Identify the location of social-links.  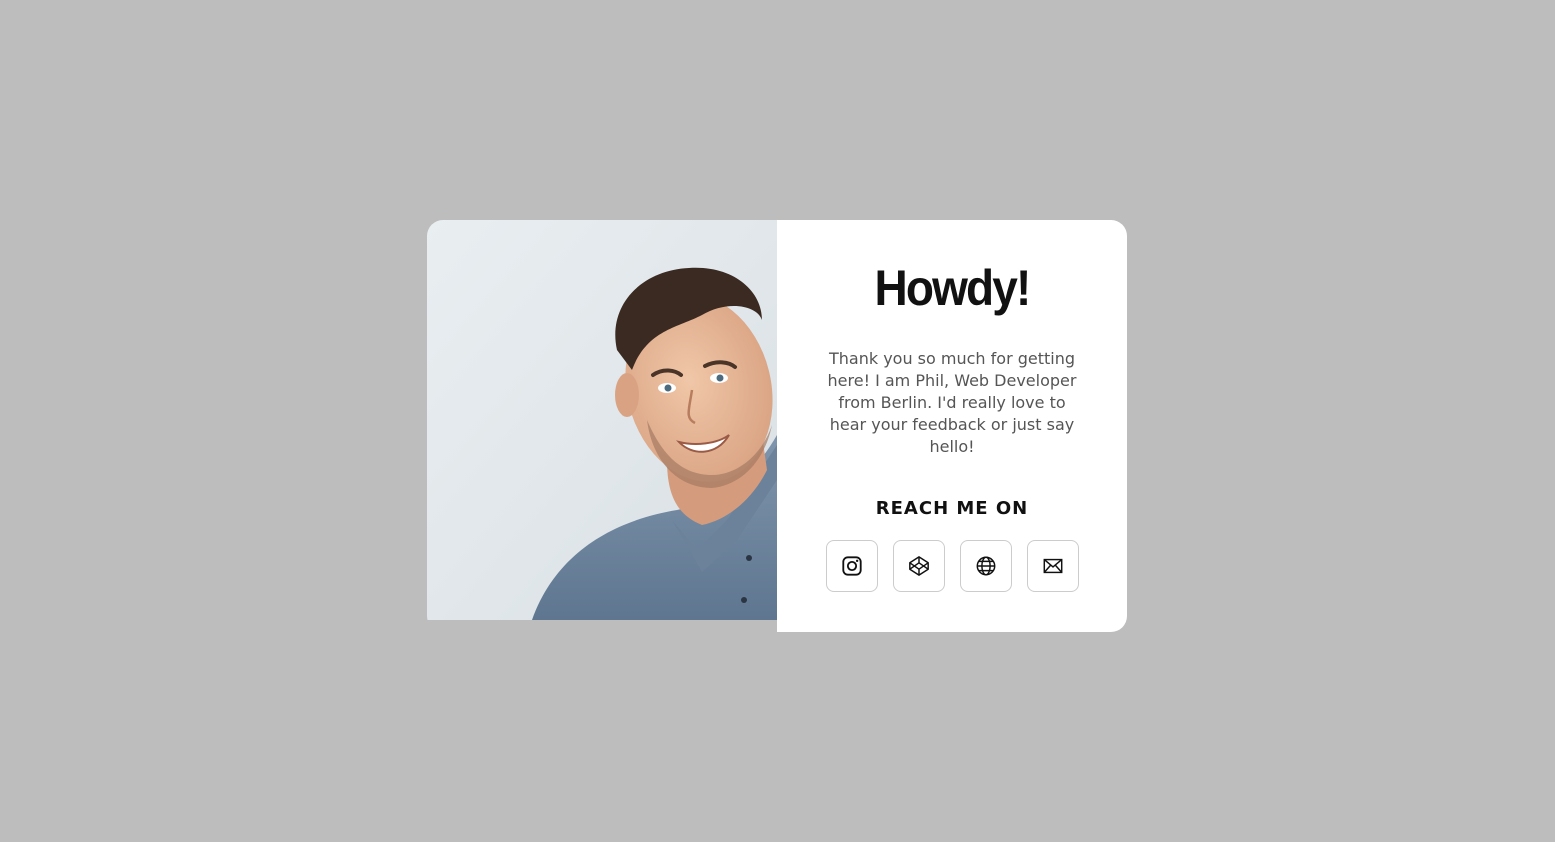
(952, 566).